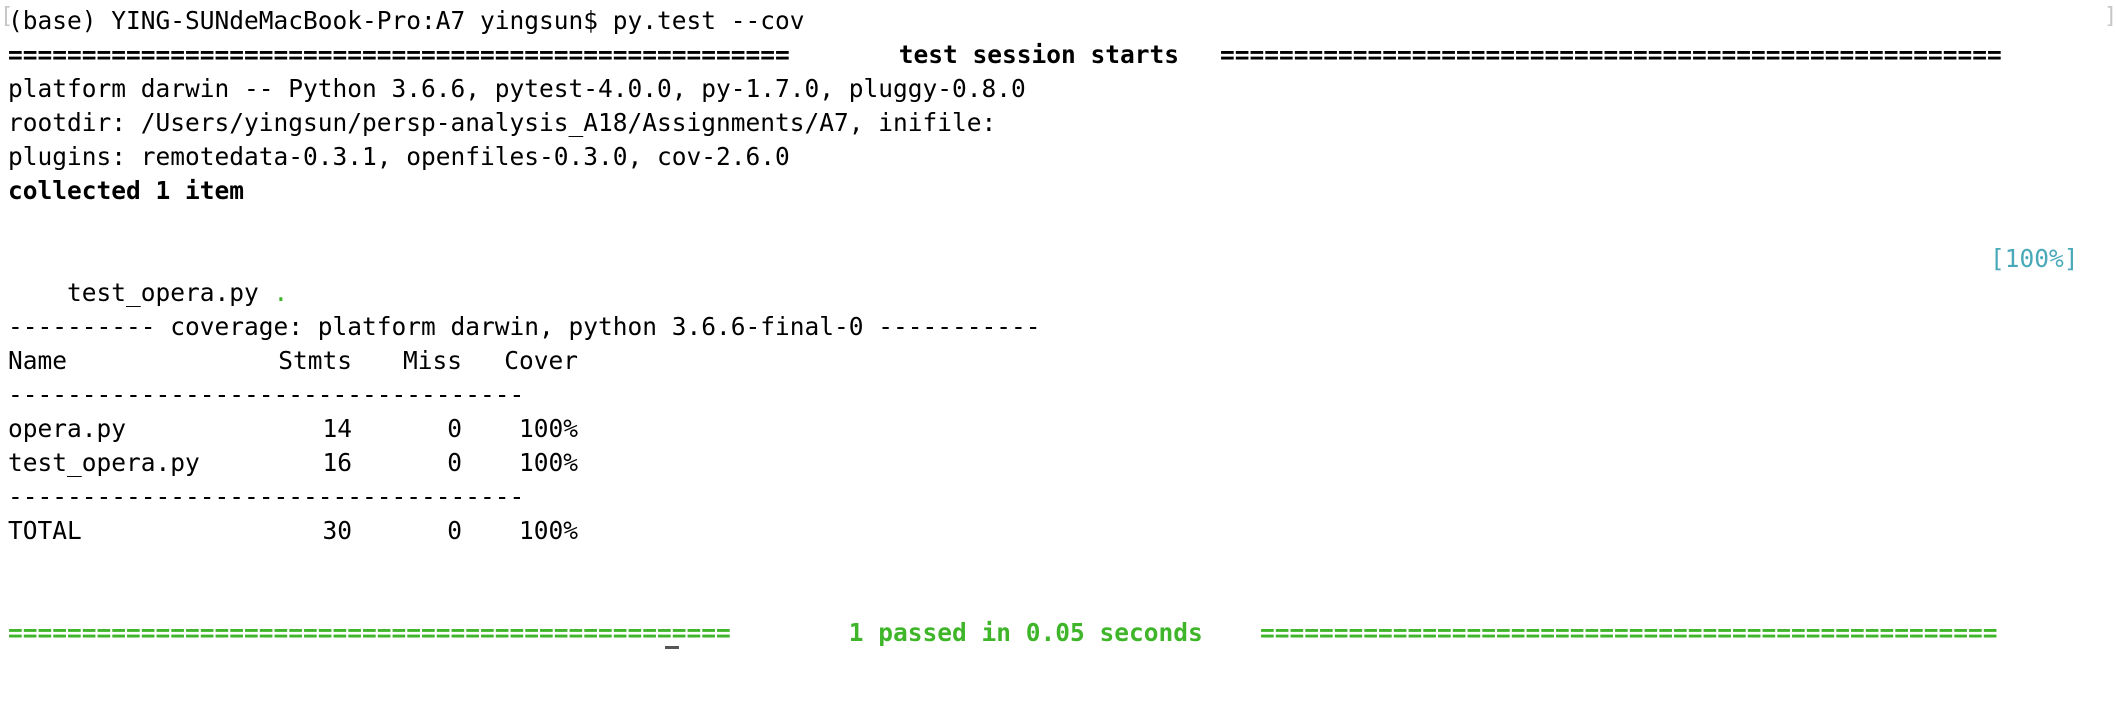  What do you see at coordinates (104, 462) in the screenshot?
I see `row-name: test_opera.py` at bounding box center [104, 462].